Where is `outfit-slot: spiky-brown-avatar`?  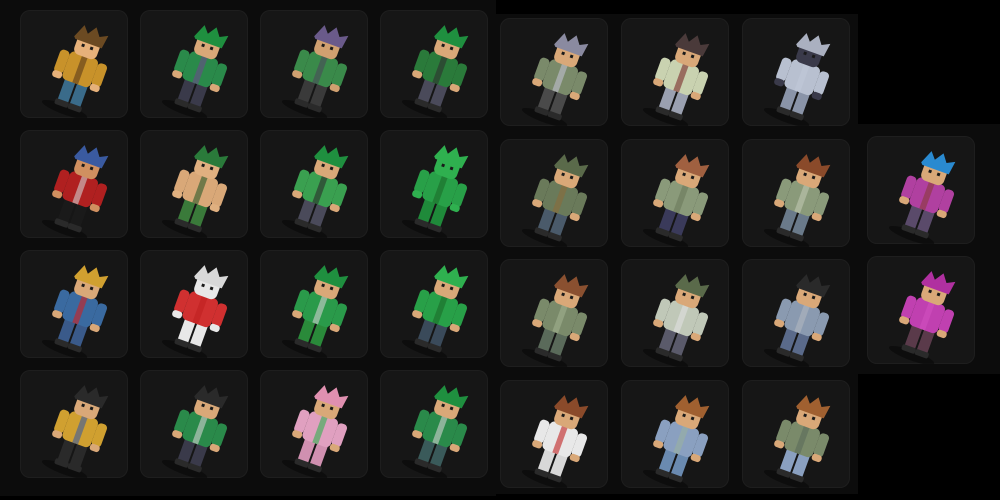
outfit-slot: spiky-brown-avatar is located at coordinates (796, 434).